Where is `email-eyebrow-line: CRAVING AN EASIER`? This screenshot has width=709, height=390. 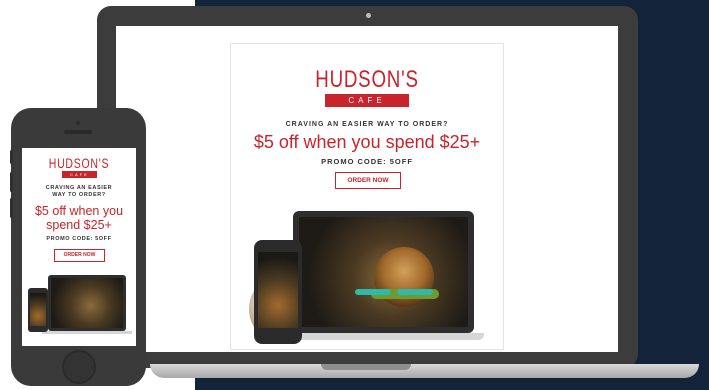
email-eyebrow-line: CRAVING AN EASIER is located at coordinates (79, 188).